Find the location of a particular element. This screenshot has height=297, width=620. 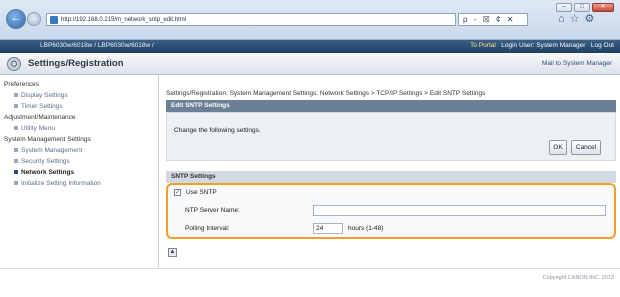

sidebar-item-label: Security Settings is located at coordinates (45, 161).